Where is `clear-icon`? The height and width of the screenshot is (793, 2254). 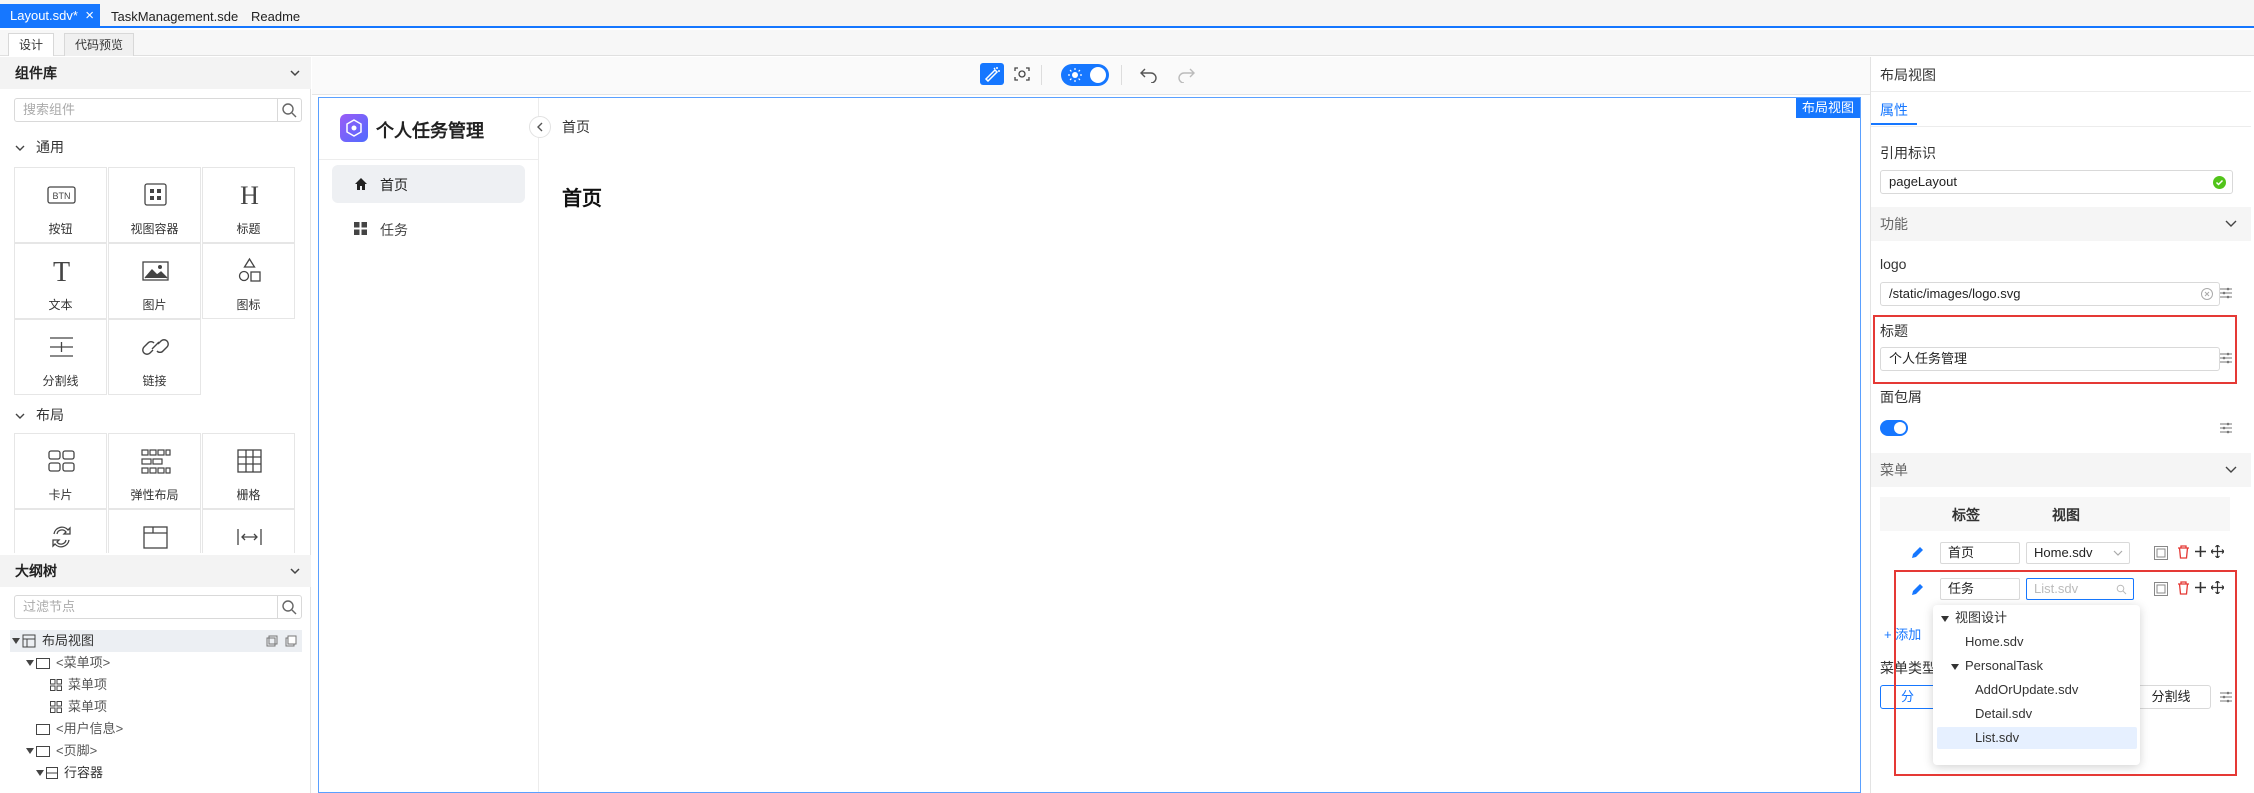 clear-icon is located at coordinates (2207, 294).